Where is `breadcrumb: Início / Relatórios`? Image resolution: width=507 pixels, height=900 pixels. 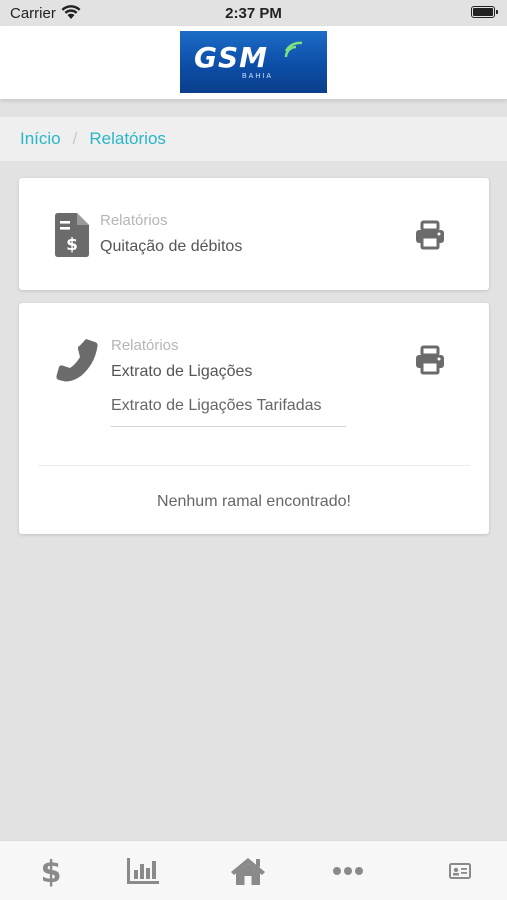
breadcrumb: Início / Relatórios is located at coordinates (253, 139).